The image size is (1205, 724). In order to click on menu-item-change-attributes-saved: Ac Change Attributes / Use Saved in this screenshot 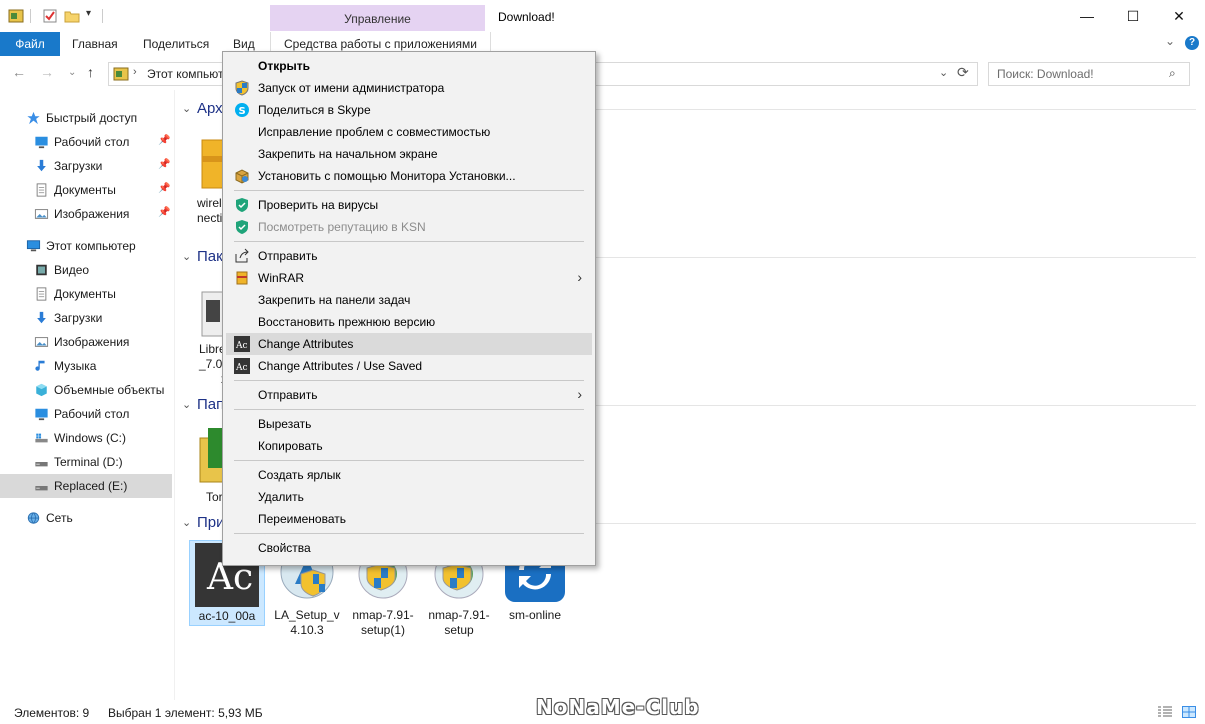, I will do `click(409, 366)`.